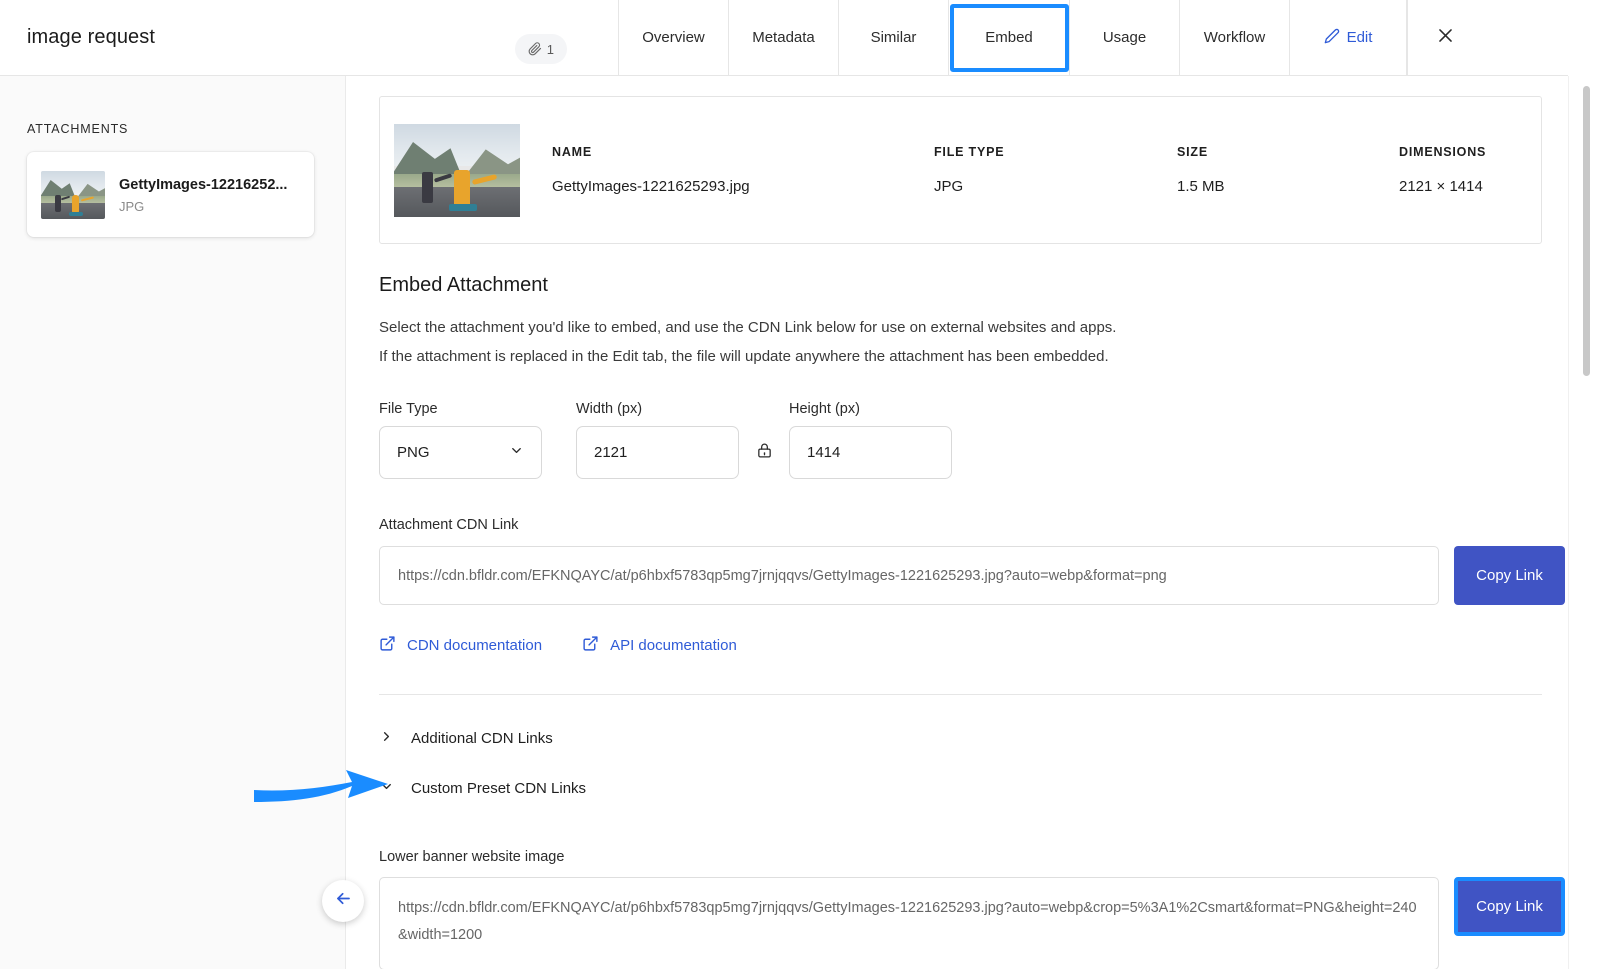 The height and width of the screenshot is (969, 1600). I want to click on tab-embed: Embed, so click(1008, 37).